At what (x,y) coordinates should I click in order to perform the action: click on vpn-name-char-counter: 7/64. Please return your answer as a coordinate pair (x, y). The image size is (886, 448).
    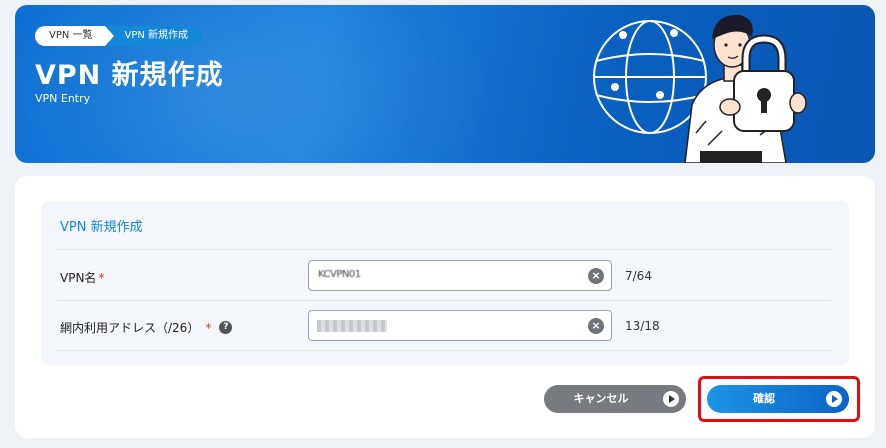
    Looking at the image, I should click on (638, 276).